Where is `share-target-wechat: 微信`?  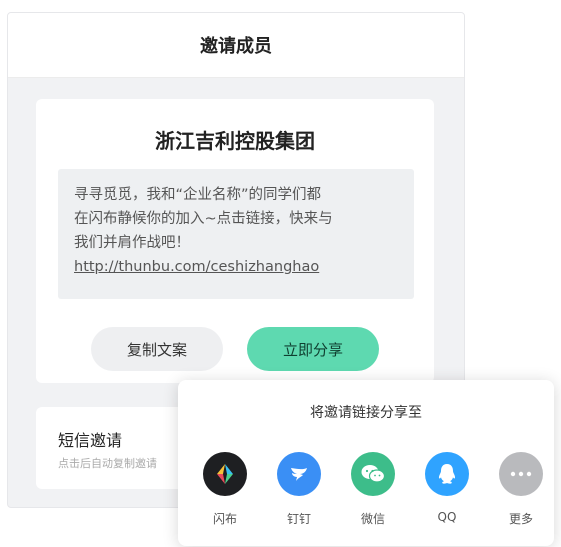 share-target-wechat: 微信 is located at coordinates (373, 489).